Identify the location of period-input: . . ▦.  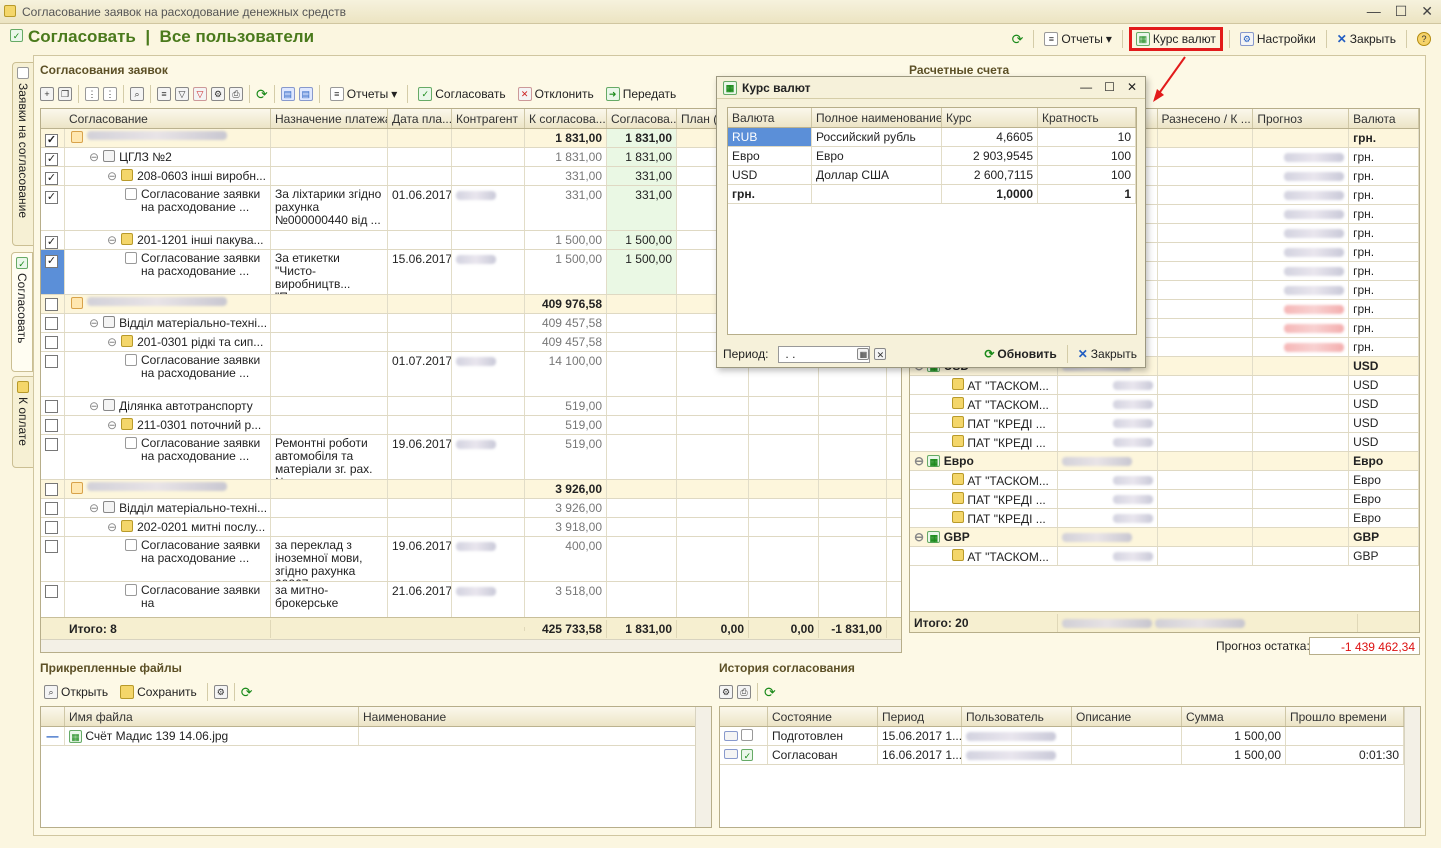
(824, 354).